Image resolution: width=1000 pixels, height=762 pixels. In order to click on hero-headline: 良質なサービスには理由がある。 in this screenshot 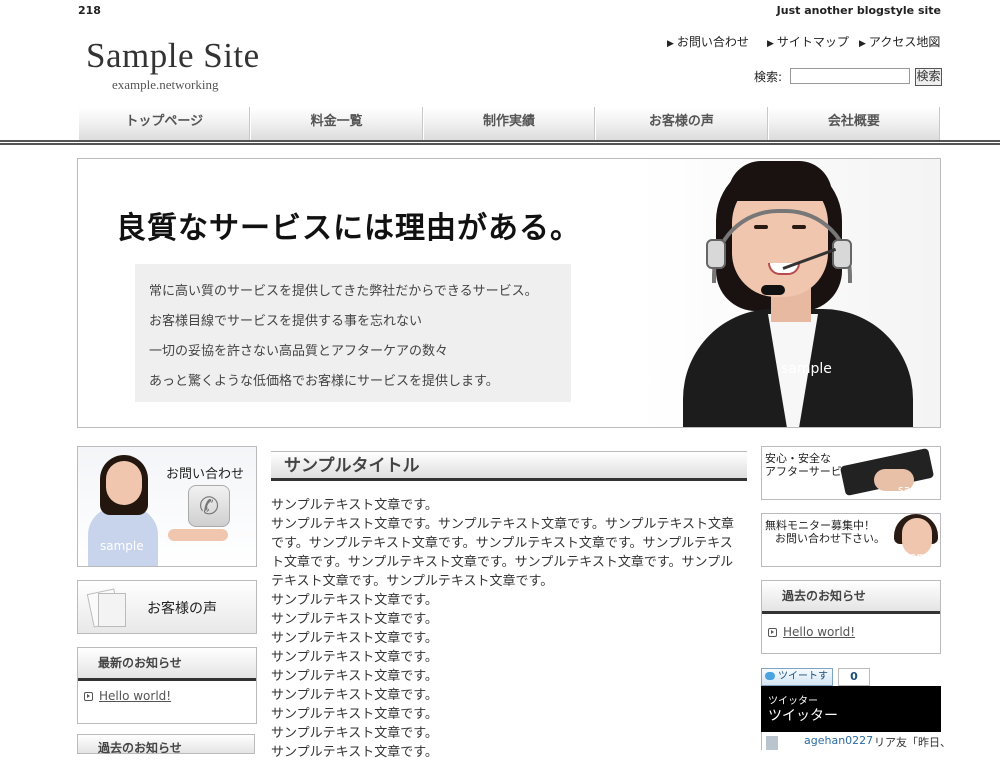, I will do `click(348, 228)`.